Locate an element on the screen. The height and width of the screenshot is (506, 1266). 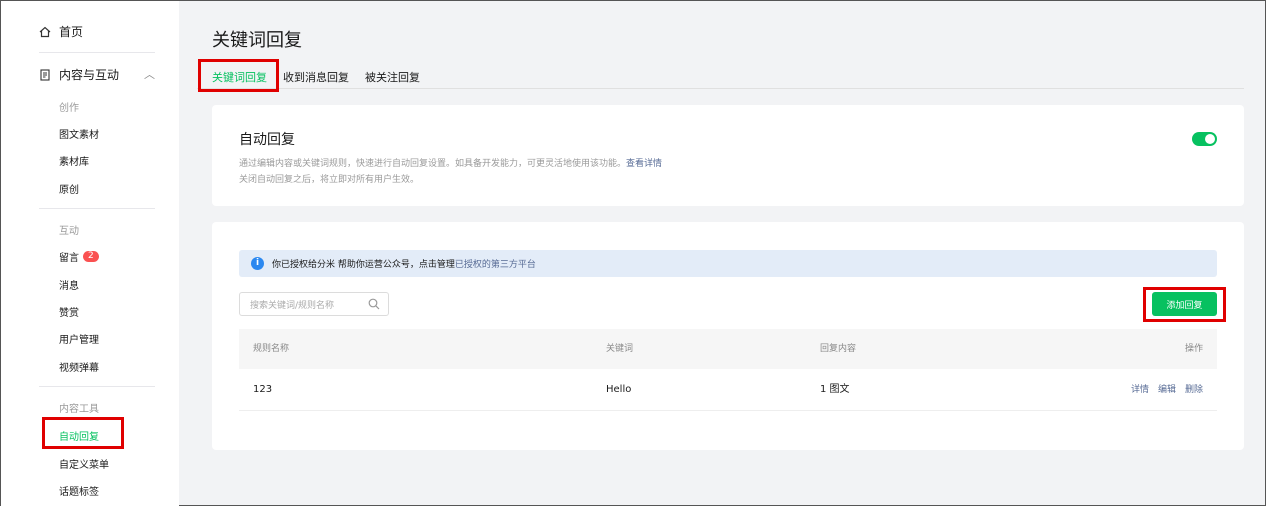
table-header: 规则名称 关键词 回复内容 操作 is located at coordinates (728, 349).